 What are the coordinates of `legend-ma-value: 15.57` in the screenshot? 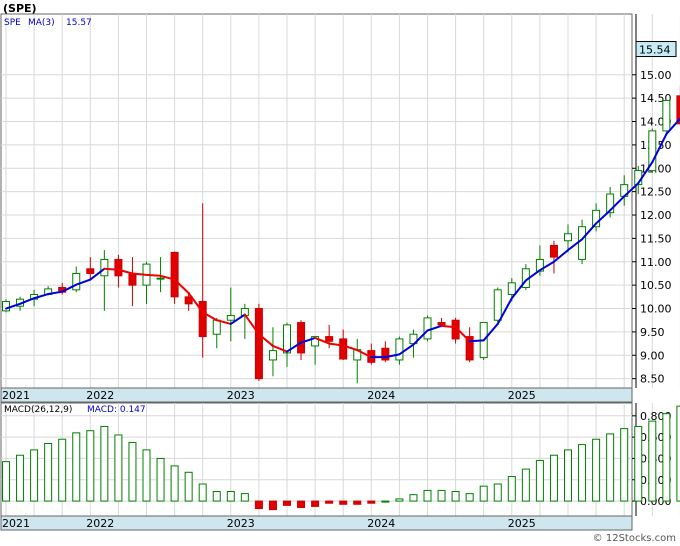 It's located at (79, 23).